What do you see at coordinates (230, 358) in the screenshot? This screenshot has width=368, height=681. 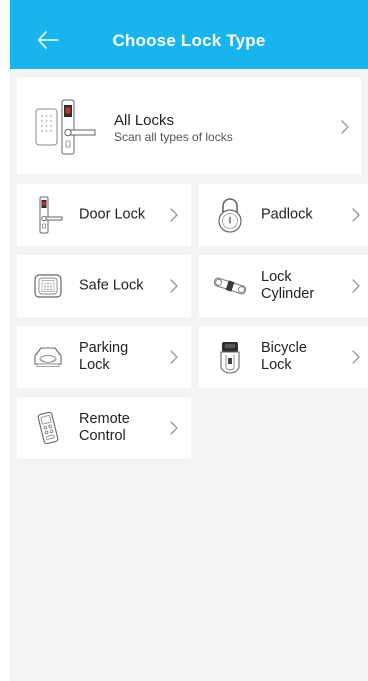 I see `bicycle-lock-icon` at bounding box center [230, 358].